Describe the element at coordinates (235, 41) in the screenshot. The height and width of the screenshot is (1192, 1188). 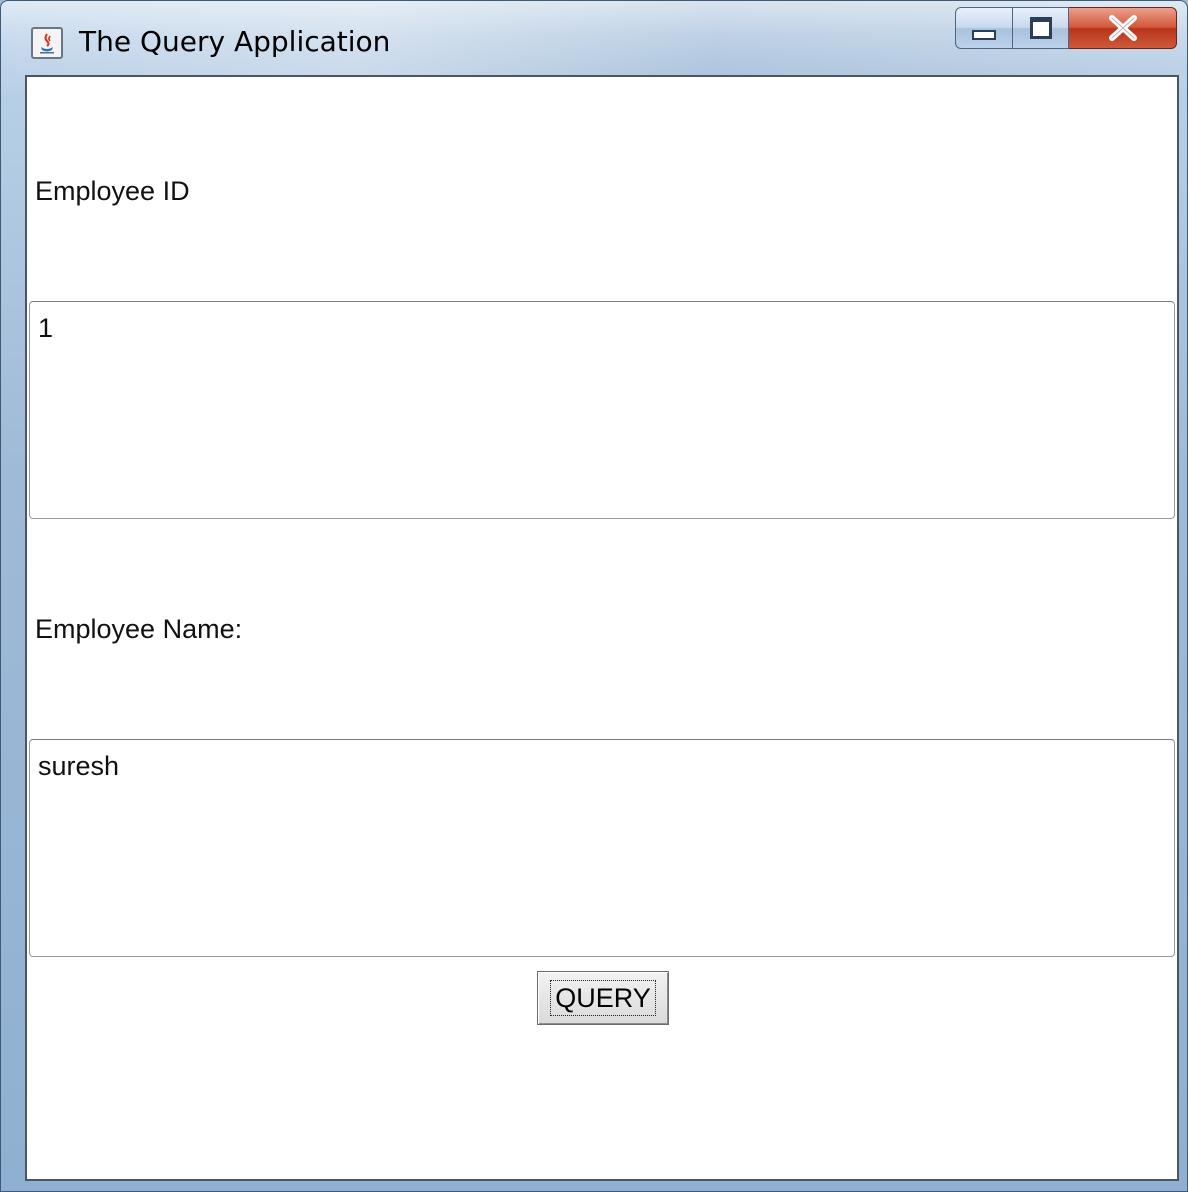
I see `window-title: The Query Application` at that location.